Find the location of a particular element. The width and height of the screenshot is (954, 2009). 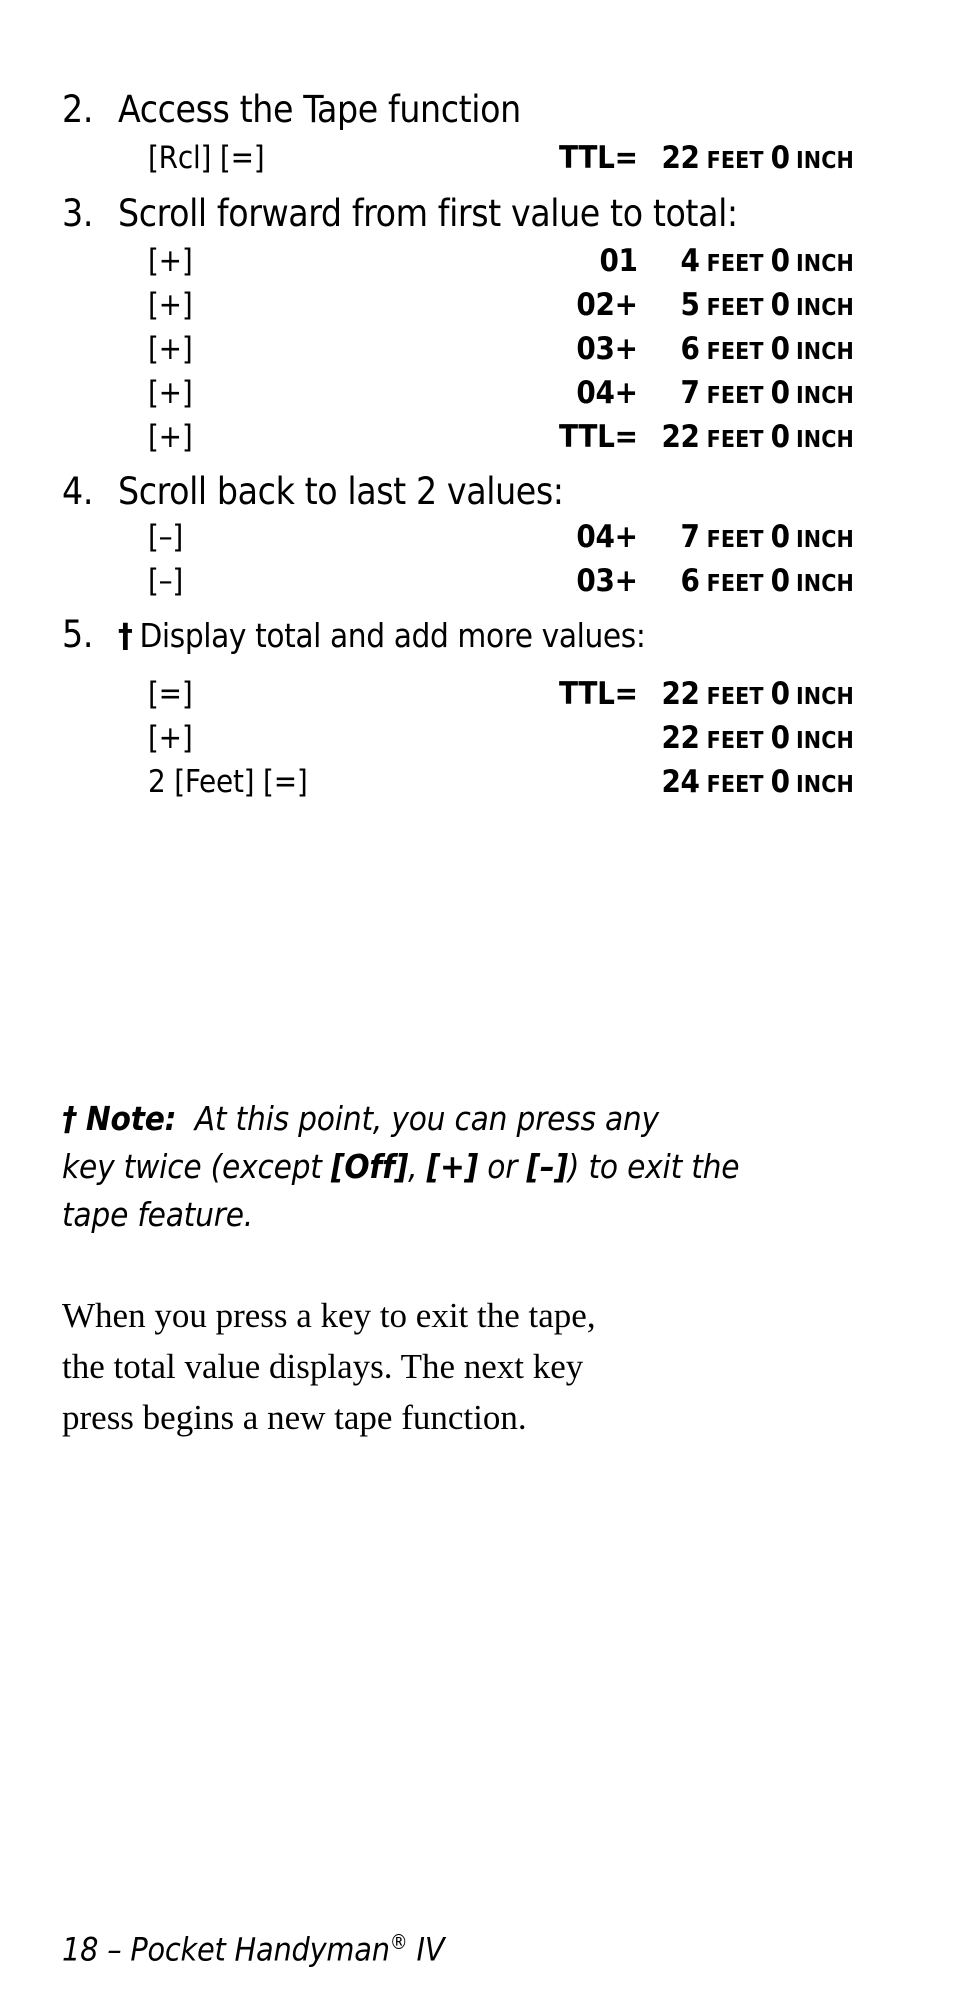

step-4-text: Scroll back to last 2 values: is located at coordinates (341, 491).